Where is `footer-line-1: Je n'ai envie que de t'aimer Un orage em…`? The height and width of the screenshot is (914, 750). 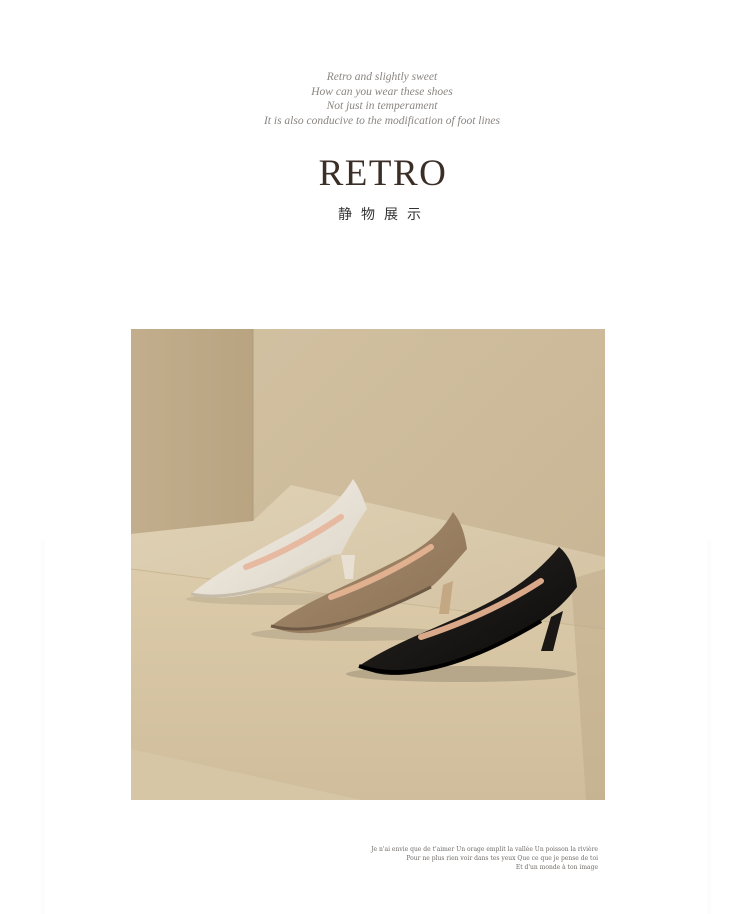 footer-line-1: Je n'ai envie que de t'aimer Un orage em… is located at coordinates (484, 849).